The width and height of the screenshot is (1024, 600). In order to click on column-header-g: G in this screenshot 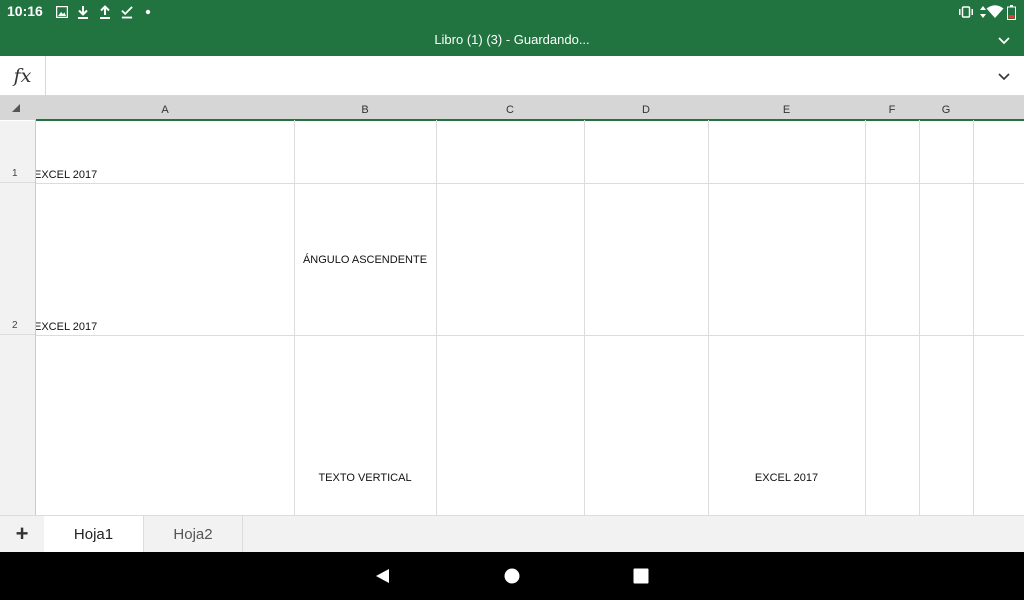, I will do `click(946, 108)`.